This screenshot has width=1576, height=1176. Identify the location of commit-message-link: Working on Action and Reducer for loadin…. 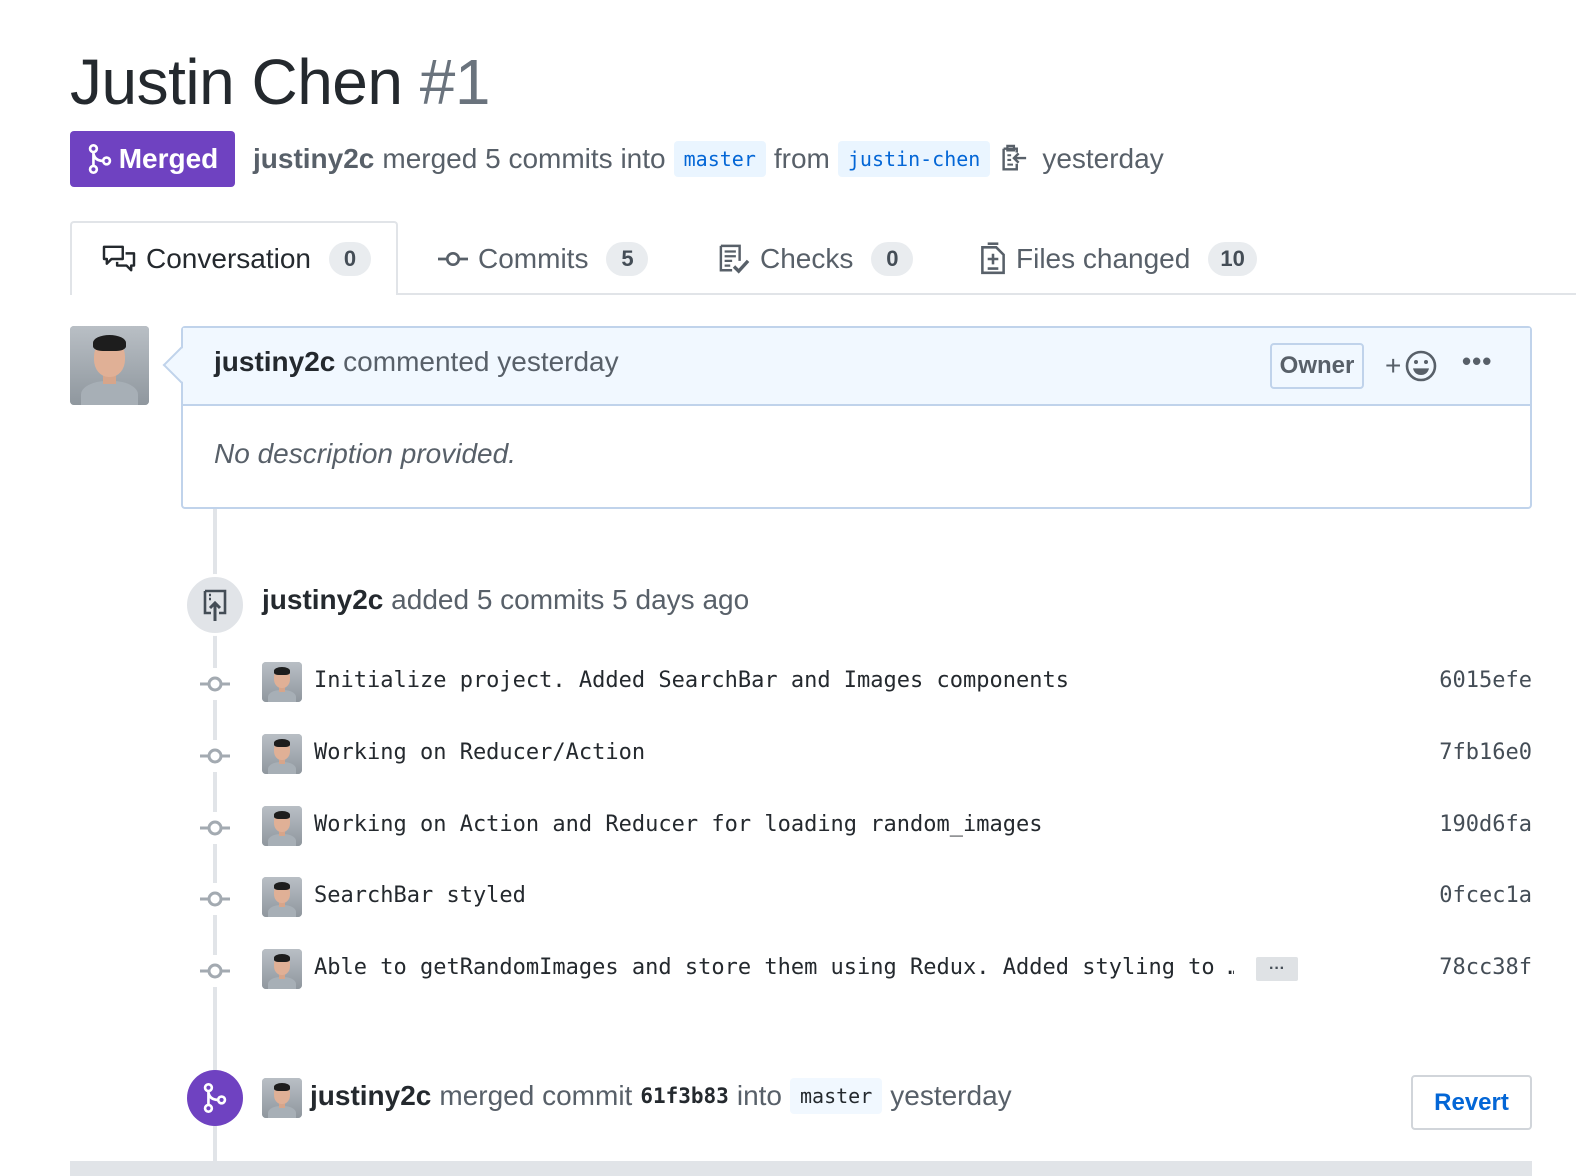
(678, 824).